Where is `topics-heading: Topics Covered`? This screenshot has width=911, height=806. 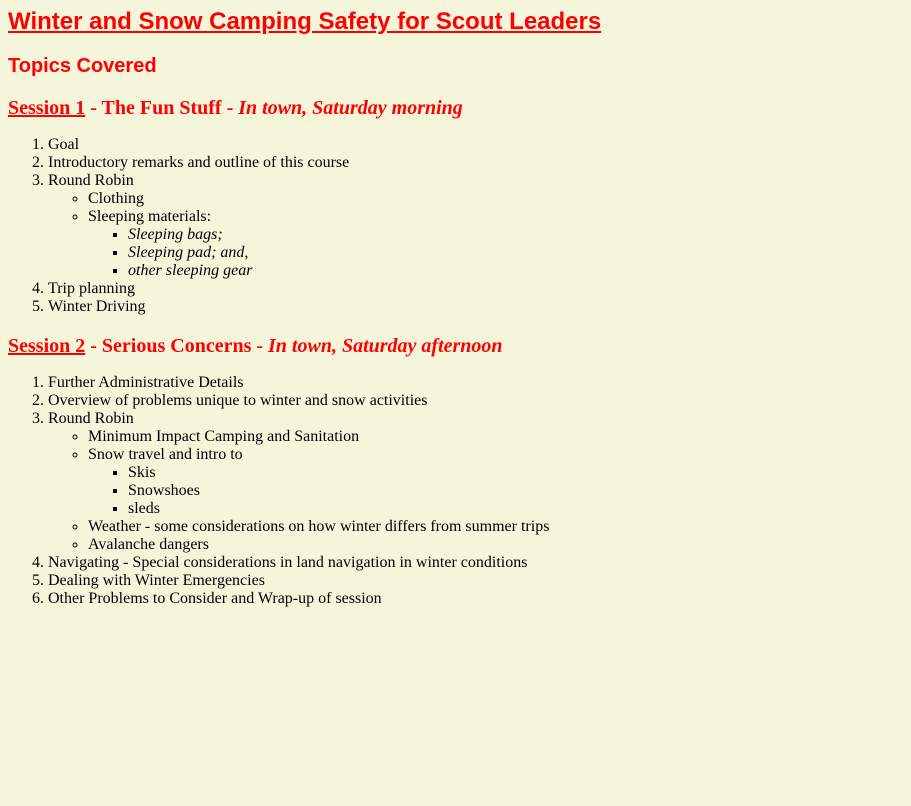 topics-heading: Topics Covered is located at coordinates (82, 66).